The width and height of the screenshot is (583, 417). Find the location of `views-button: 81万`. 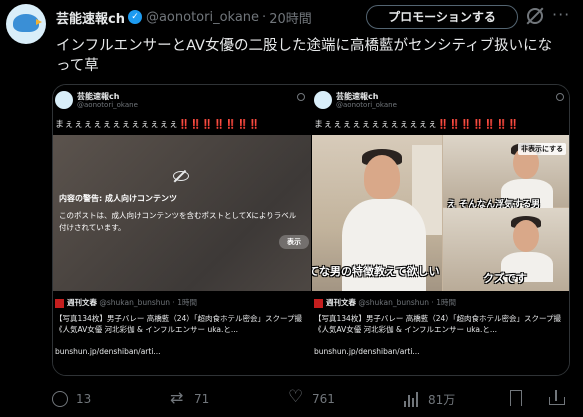

views-button: 81万 is located at coordinates (429, 399).